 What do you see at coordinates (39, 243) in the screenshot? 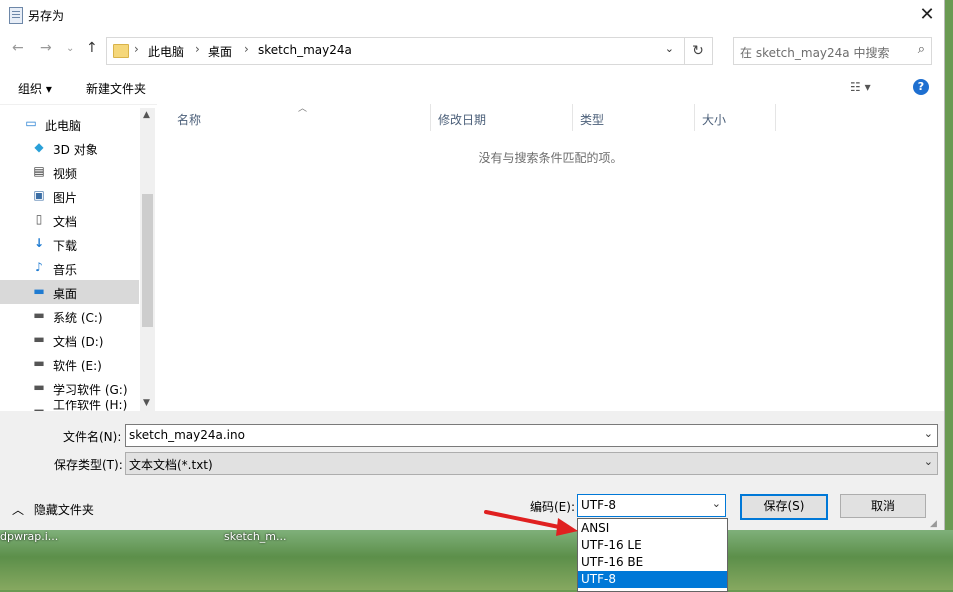
I see `download-icon: ↓` at bounding box center [39, 243].